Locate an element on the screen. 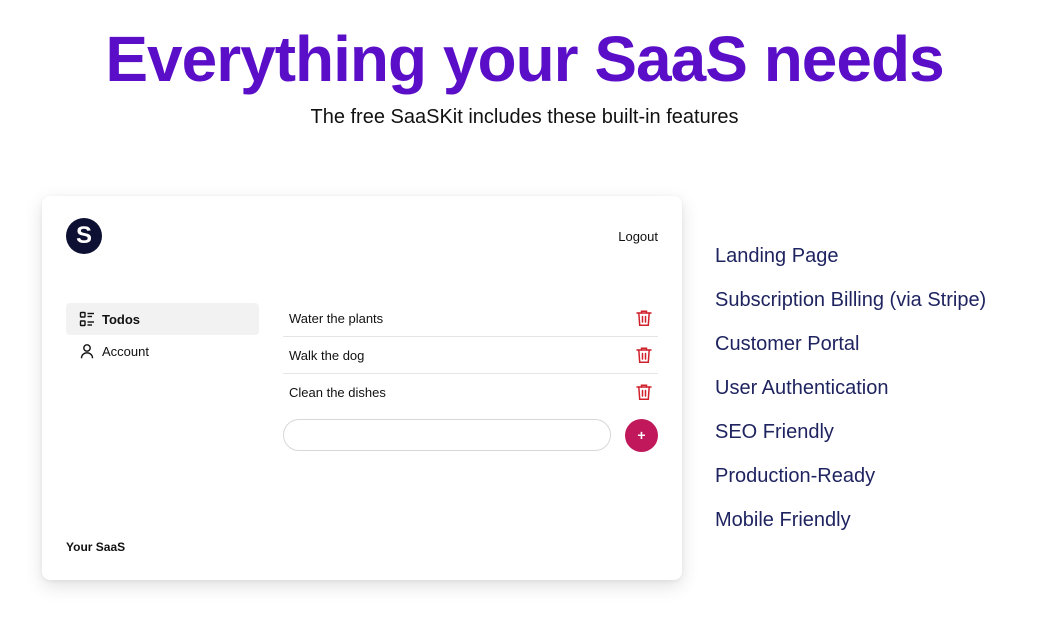 This screenshot has width=1059, height=628. feature-item: User Authentication is located at coordinates (802, 388).